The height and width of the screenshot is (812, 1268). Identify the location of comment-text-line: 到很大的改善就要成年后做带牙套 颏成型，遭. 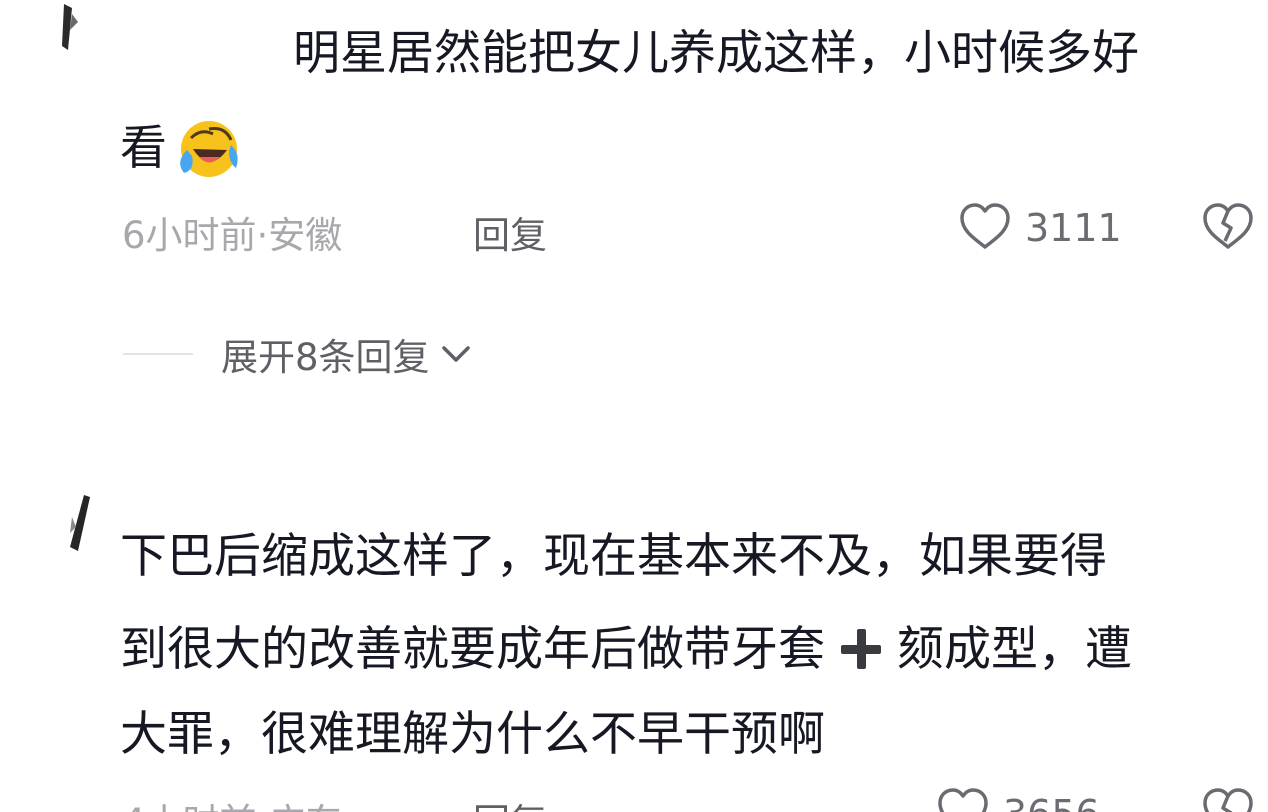
(626, 649).